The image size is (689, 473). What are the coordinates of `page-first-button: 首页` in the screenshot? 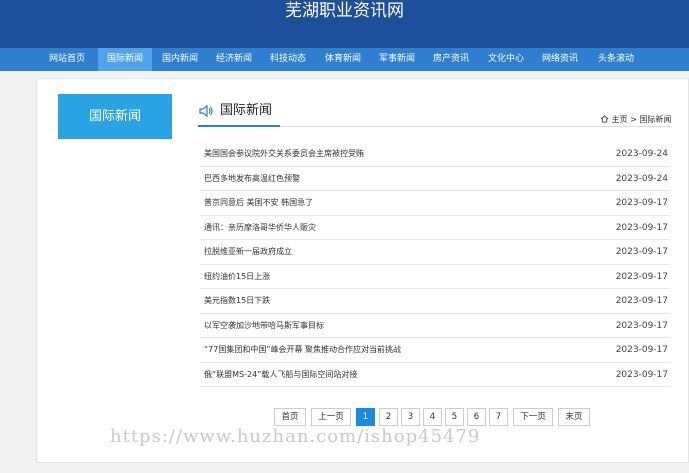 It's located at (290, 417).